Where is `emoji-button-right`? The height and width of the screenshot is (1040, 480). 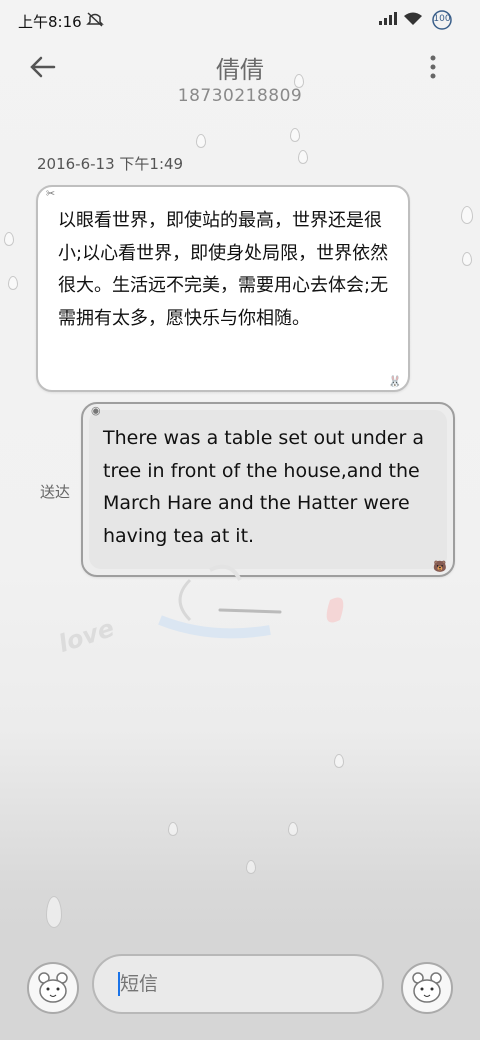
emoji-button-right is located at coordinates (427, 988).